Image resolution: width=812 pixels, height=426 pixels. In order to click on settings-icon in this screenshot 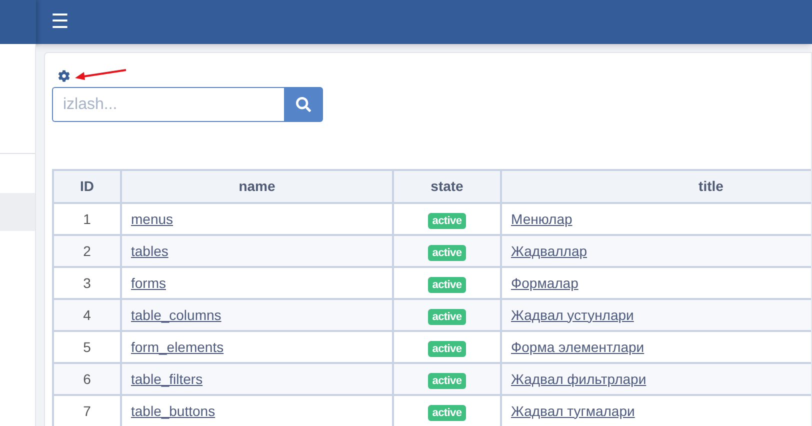, I will do `click(64, 76)`.